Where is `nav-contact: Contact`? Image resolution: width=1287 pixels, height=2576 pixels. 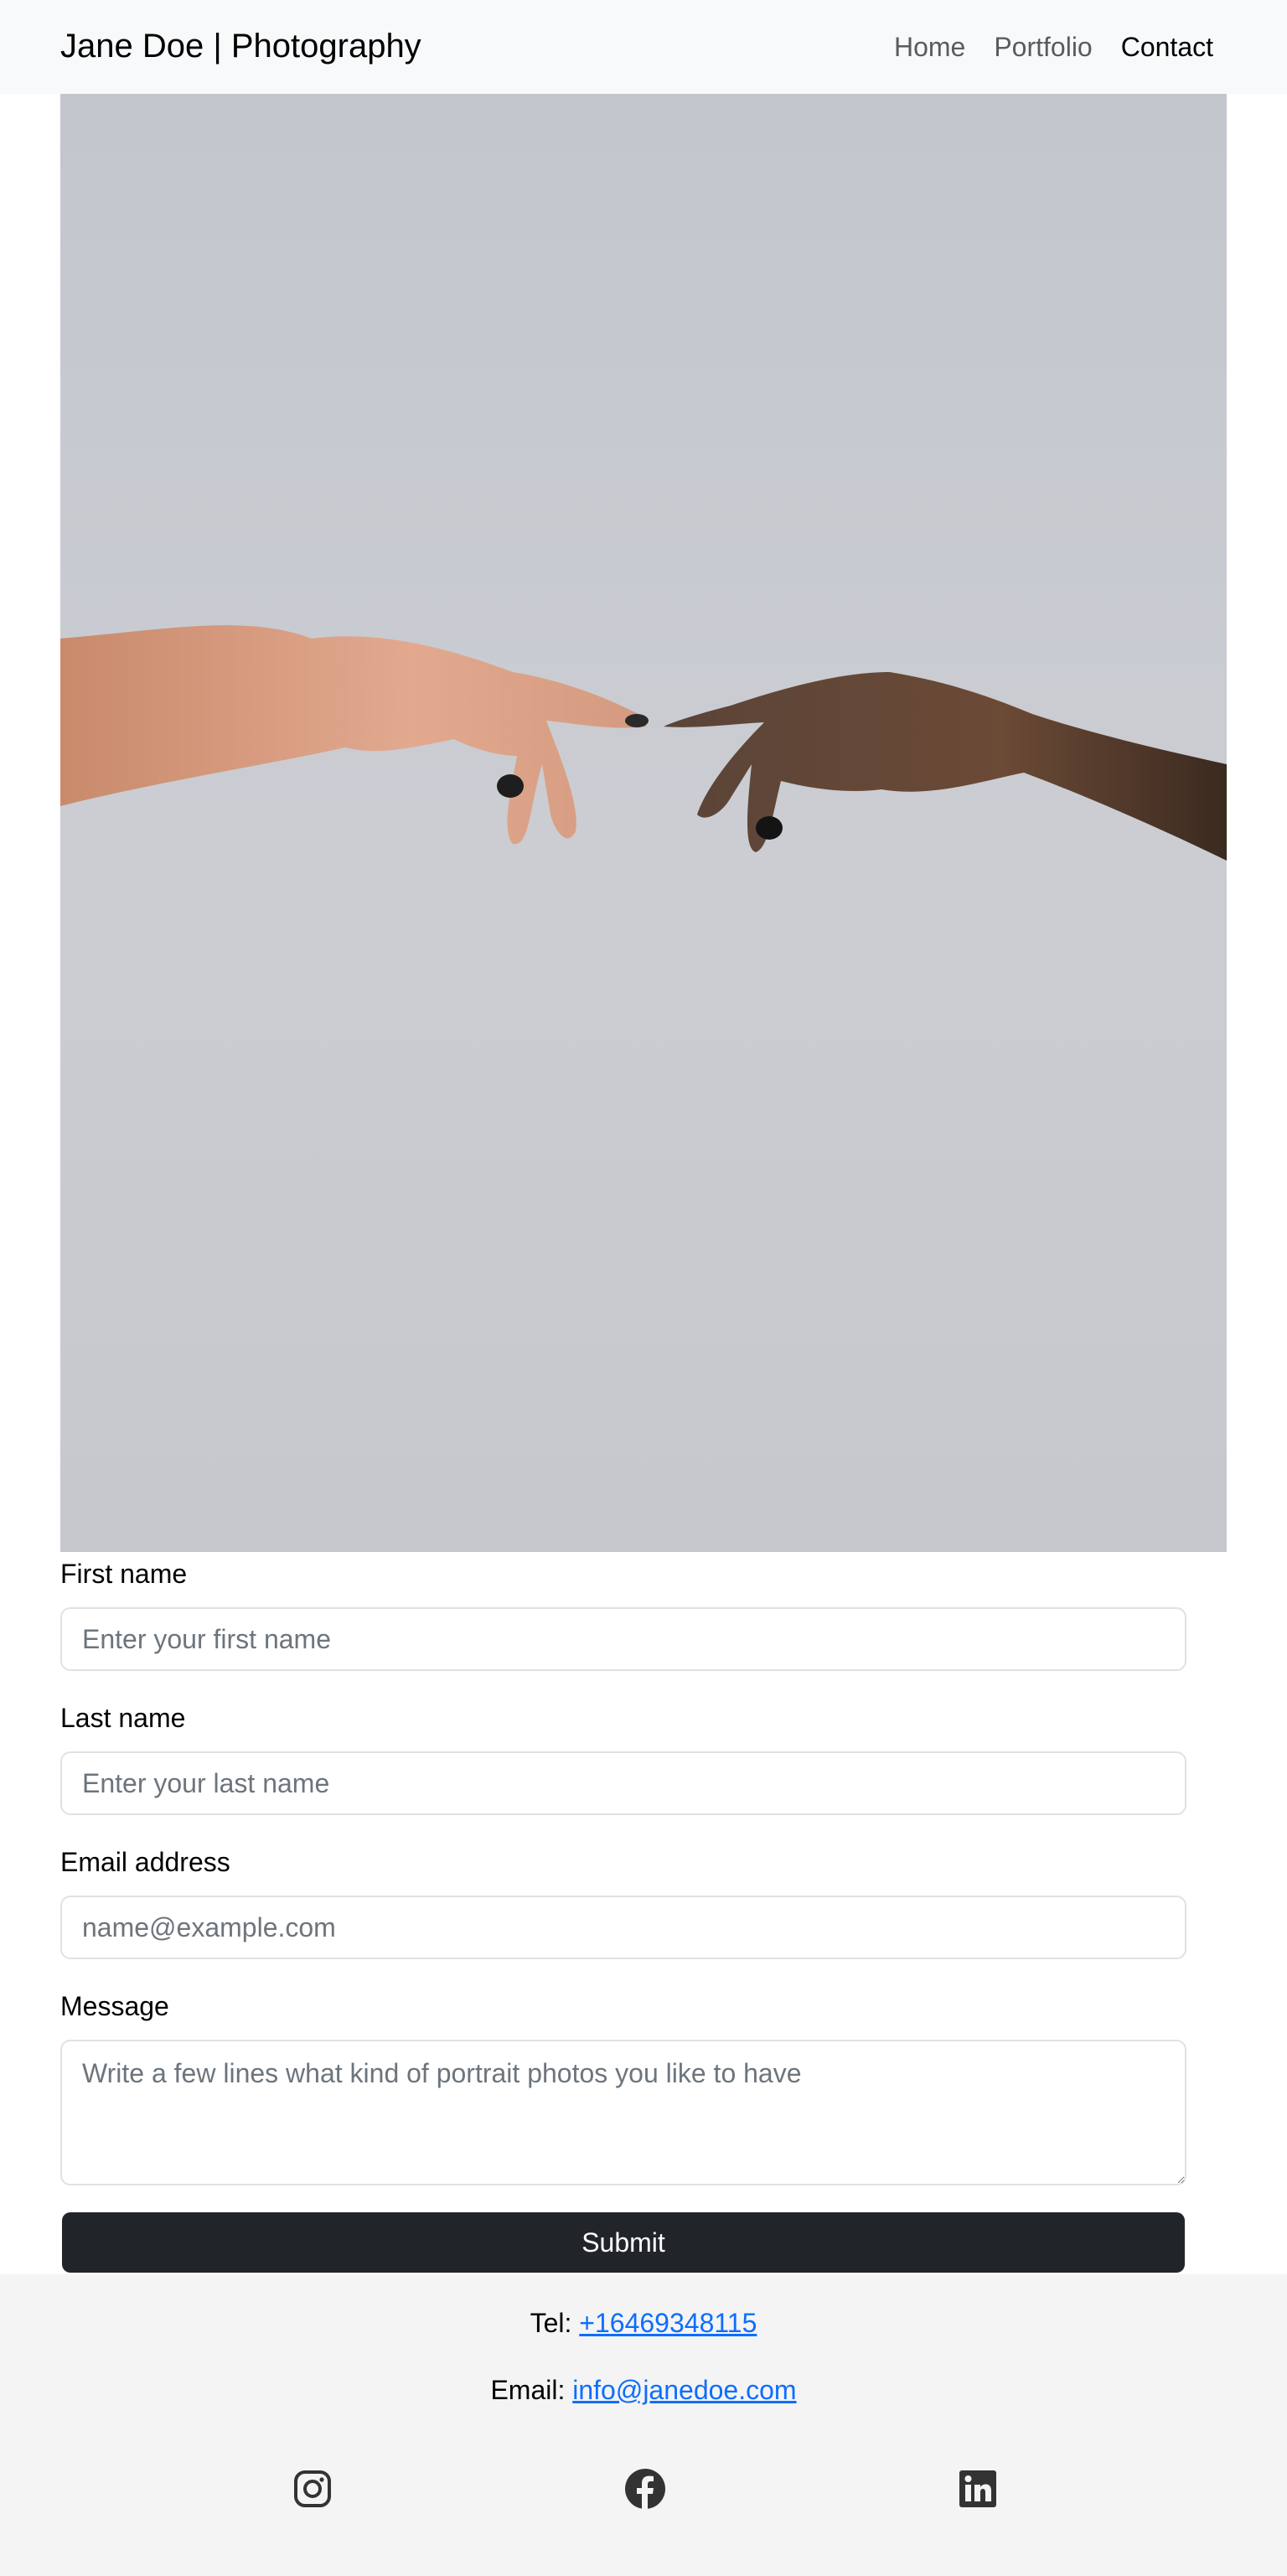 nav-contact: Contact is located at coordinates (1167, 47).